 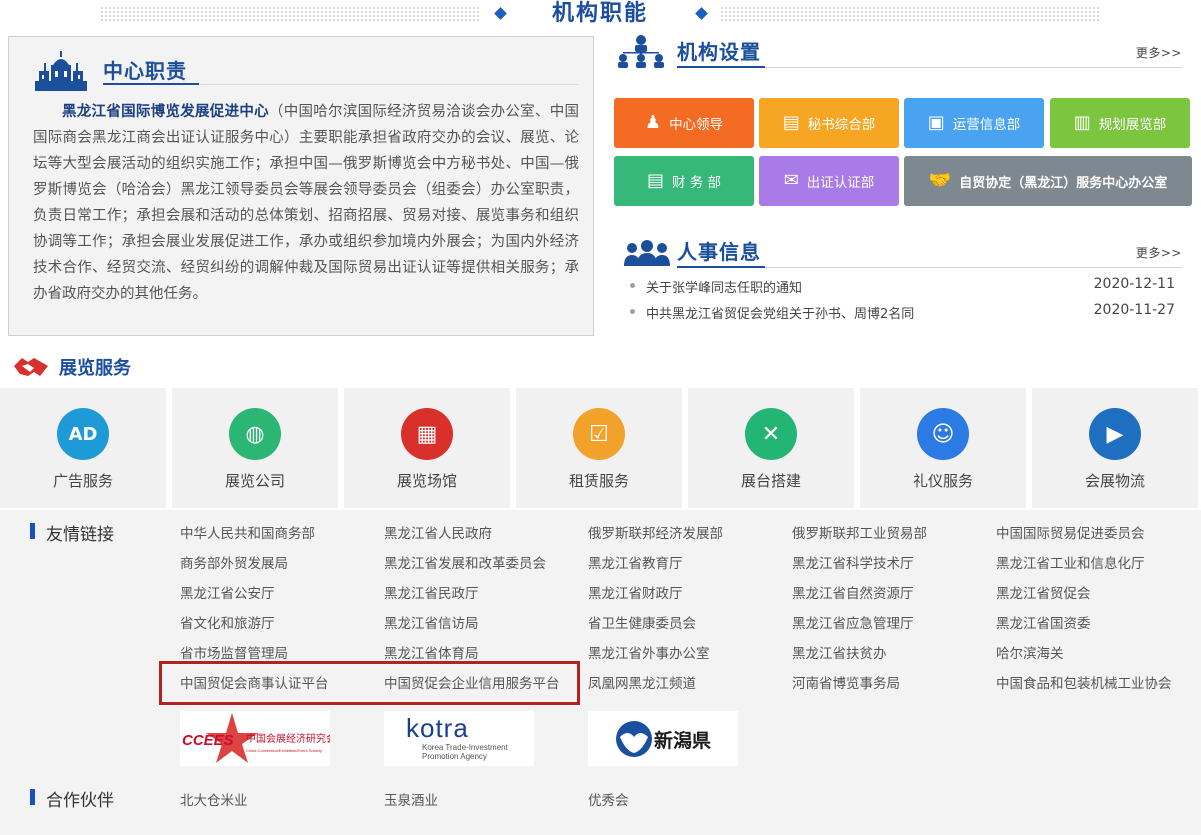 I want to click on handshake-icon, so click(x=31, y=367).